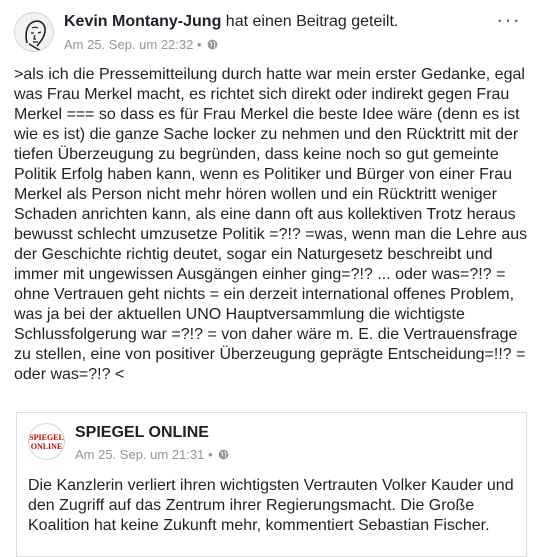 This screenshot has width=535, height=557. Describe the element at coordinates (312, 21) in the screenshot. I see `post-action-text: hat einen Beitrag geteilt.` at that location.